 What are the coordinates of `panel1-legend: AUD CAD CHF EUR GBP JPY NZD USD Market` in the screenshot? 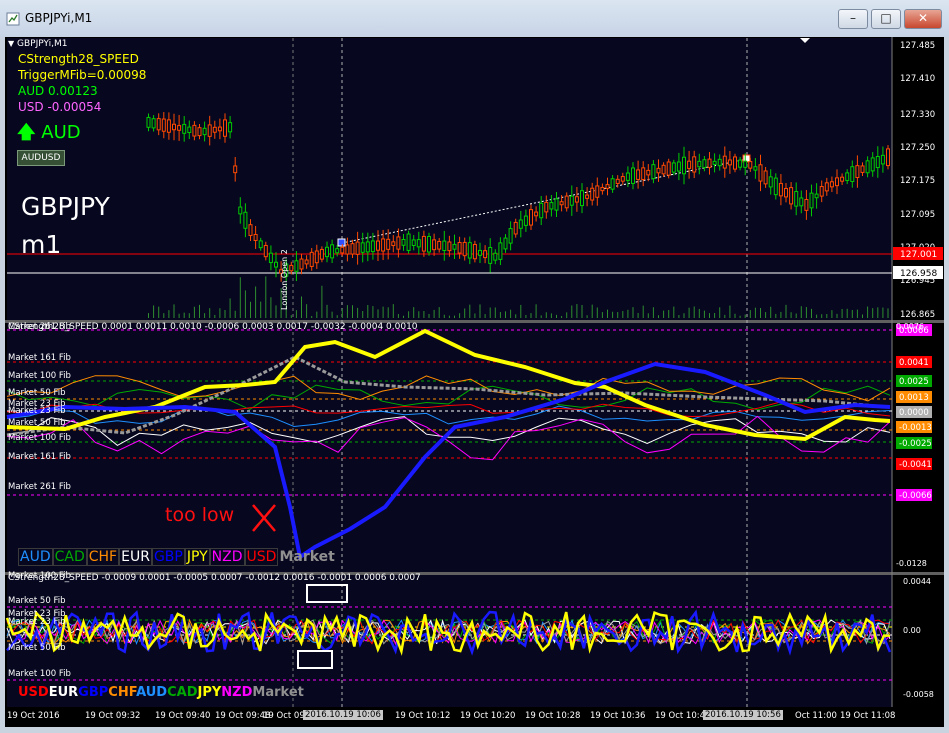 It's located at (177, 557).